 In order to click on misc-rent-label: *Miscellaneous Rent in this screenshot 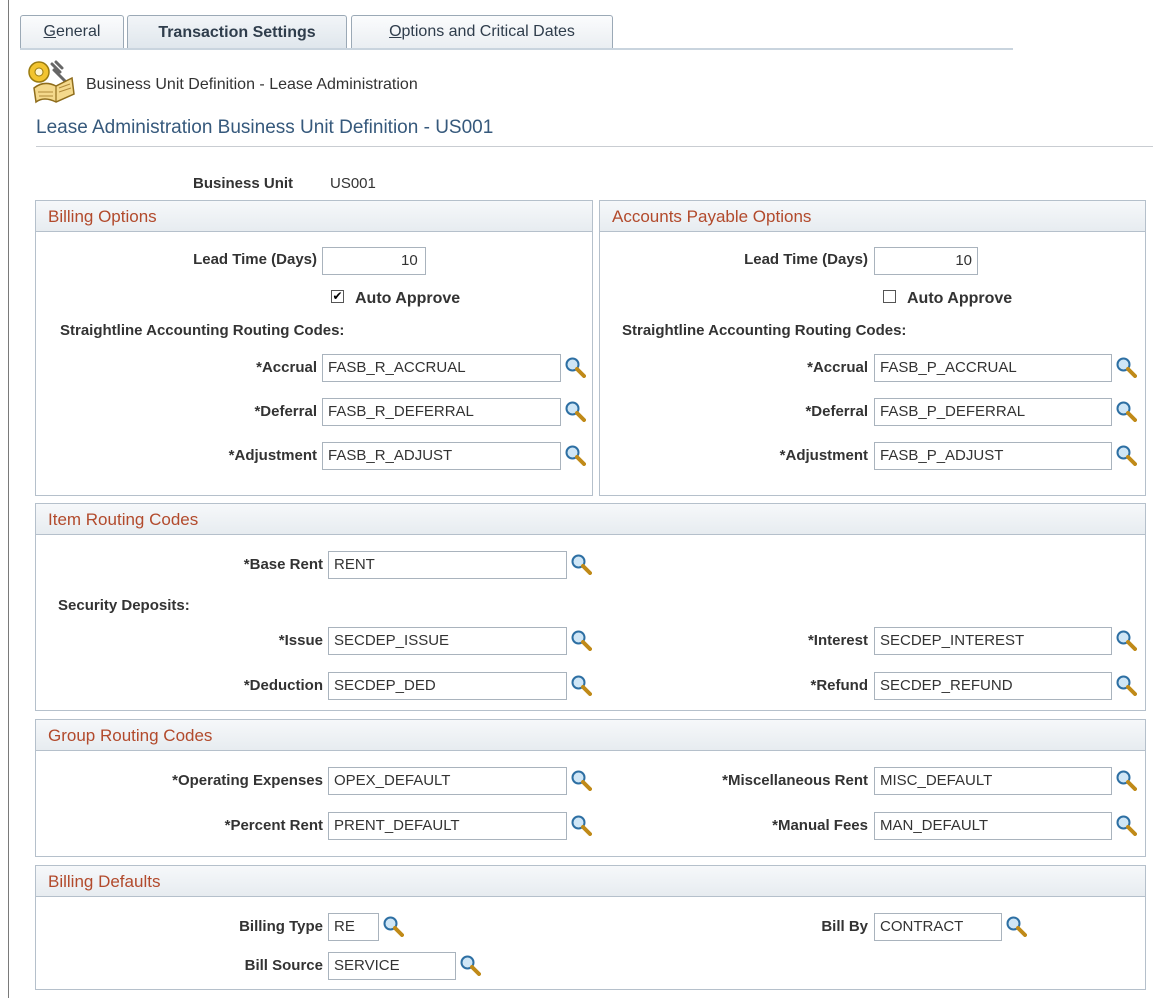, I will do `click(795, 780)`.